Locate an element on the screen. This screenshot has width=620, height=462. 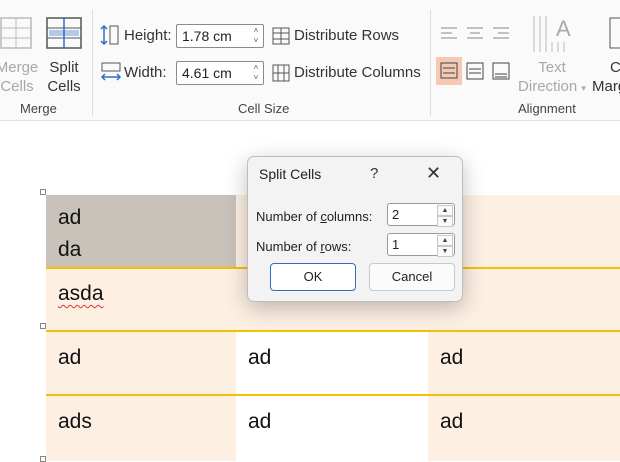
table-cell: ad da is located at coordinates (141, 231).